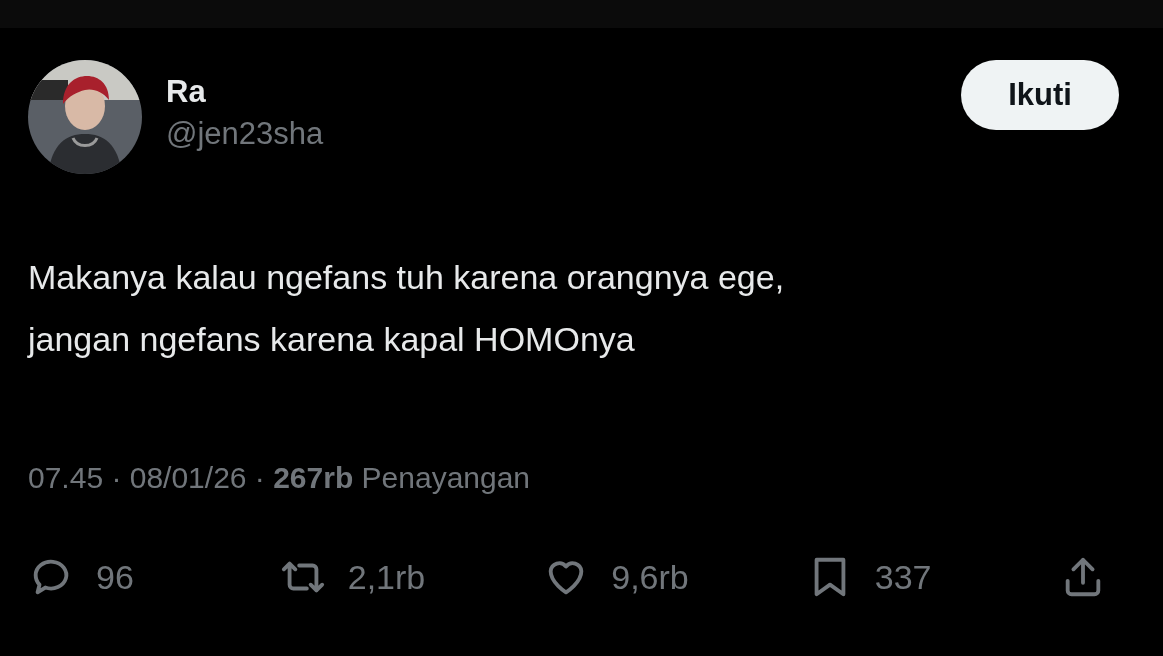 This screenshot has width=1163, height=656. I want to click on post-text: jangan ngefans karena kapal HOMOnya, so click(332, 339).